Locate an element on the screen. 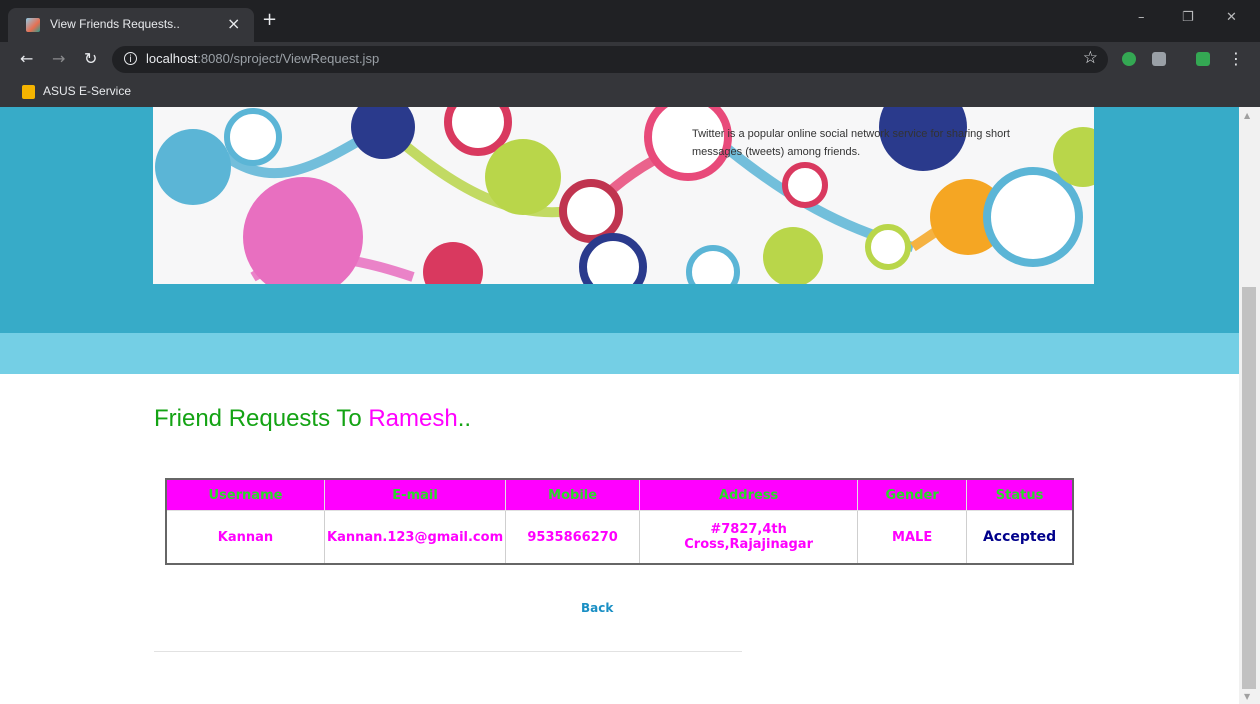 The width and height of the screenshot is (1260, 704). browser-menu-icon: ⋮ is located at coordinates (1236, 59).